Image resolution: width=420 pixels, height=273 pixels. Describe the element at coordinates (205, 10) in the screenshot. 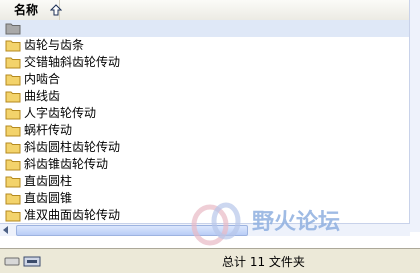

I see `list-header: 名称` at that location.